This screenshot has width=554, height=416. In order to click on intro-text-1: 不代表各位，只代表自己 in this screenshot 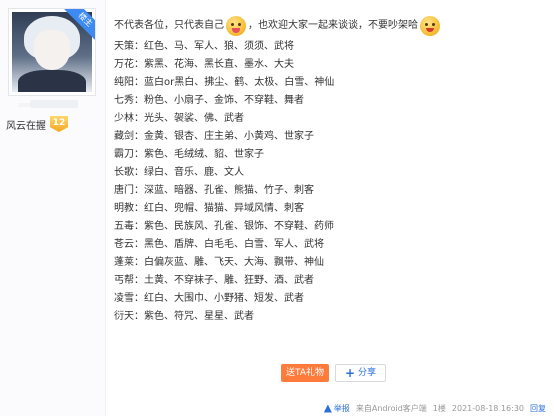, I will do `click(169, 25)`.